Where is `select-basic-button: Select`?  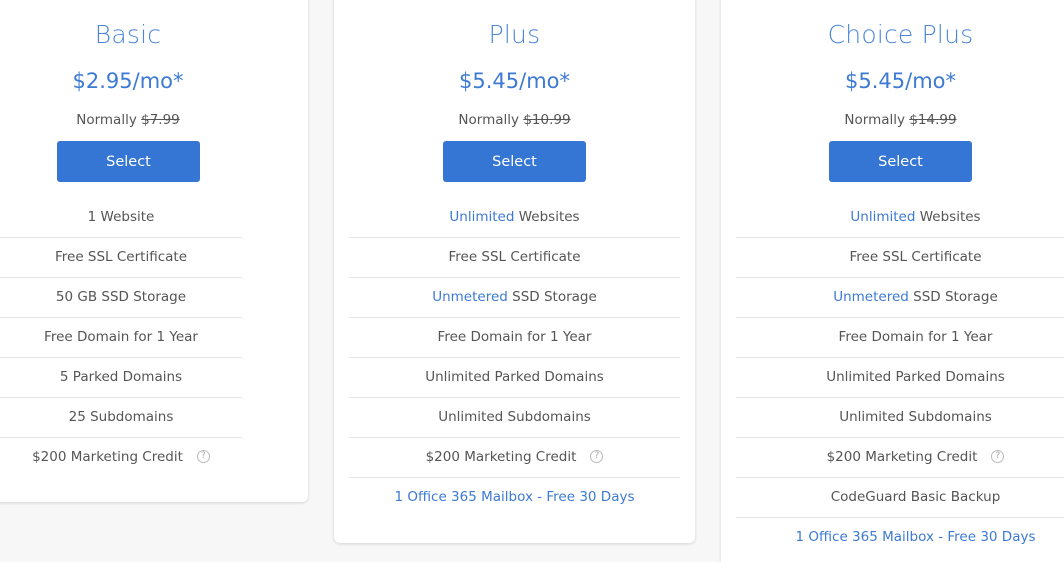
select-basic-button: Select is located at coordinates (128, 161).